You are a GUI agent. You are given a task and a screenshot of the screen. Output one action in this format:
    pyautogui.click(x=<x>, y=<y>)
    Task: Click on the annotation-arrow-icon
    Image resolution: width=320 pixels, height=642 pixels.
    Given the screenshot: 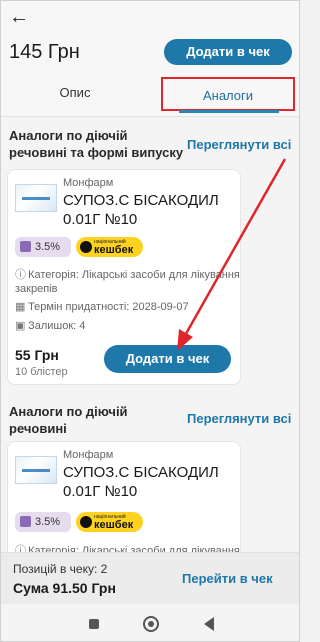 What is the action you would take?
    pyautogui.click(x=232, y=254)
    